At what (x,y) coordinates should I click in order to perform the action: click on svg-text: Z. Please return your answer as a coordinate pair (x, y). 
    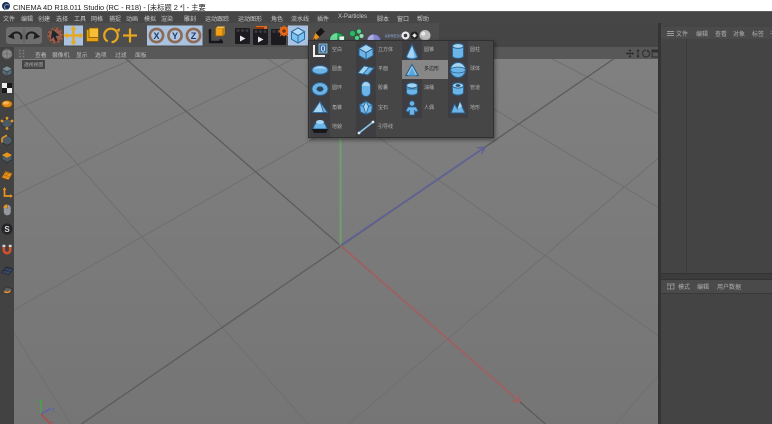
    Looking at the image, I should click on (194, 36).